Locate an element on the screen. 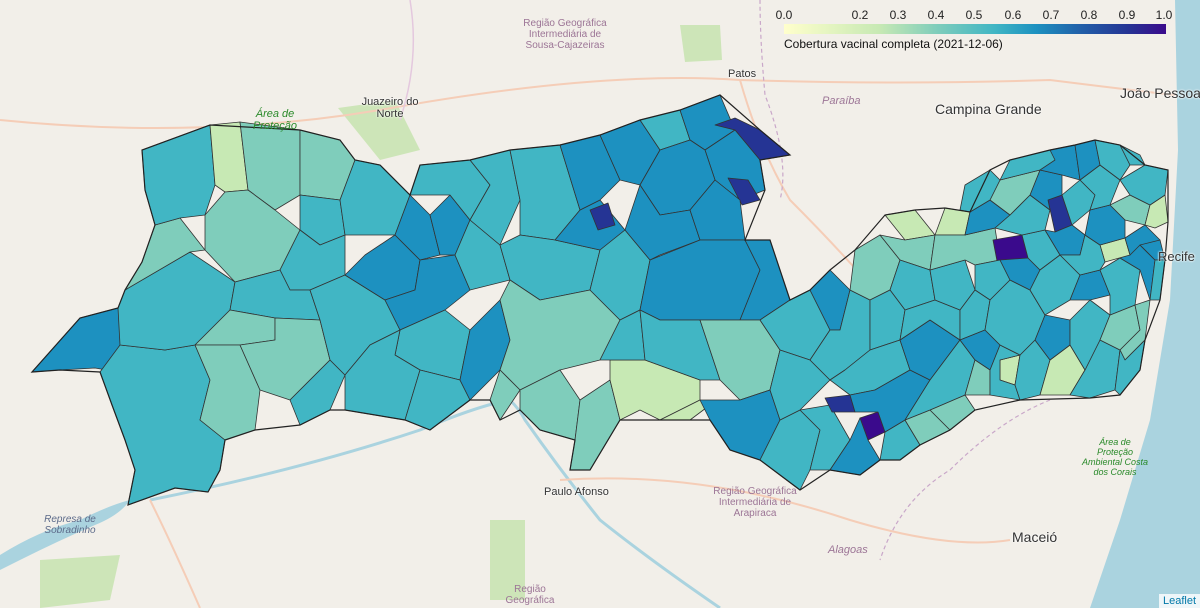  legend-tick: 0.6 is located at coordinates (1013, 15).